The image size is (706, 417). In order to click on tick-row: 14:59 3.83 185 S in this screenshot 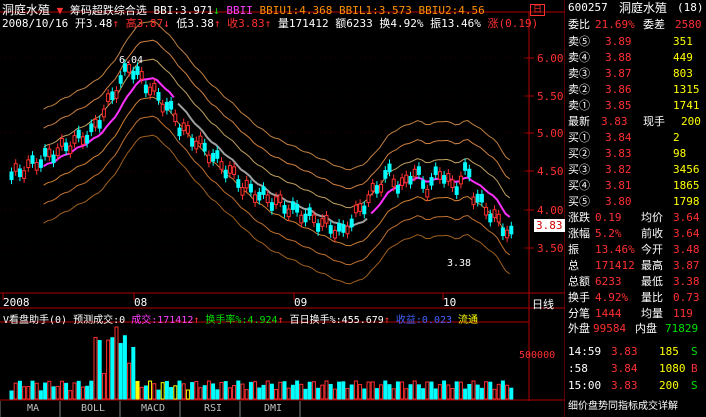, I will do `click(635, 352)`.